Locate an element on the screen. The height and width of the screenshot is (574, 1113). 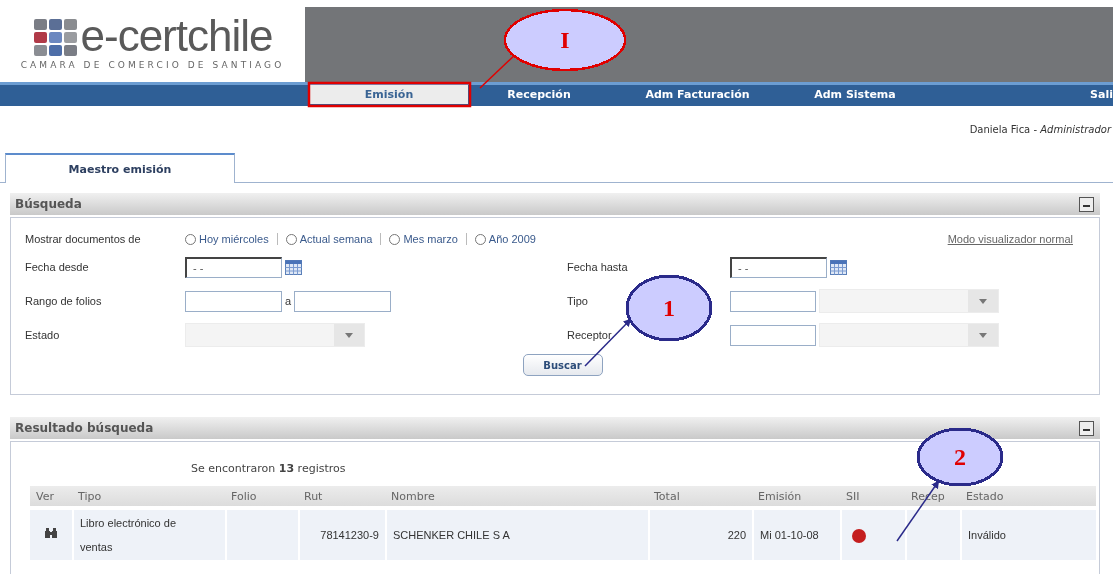
nav-tab: Recepción is located at coordinates (539, 94).